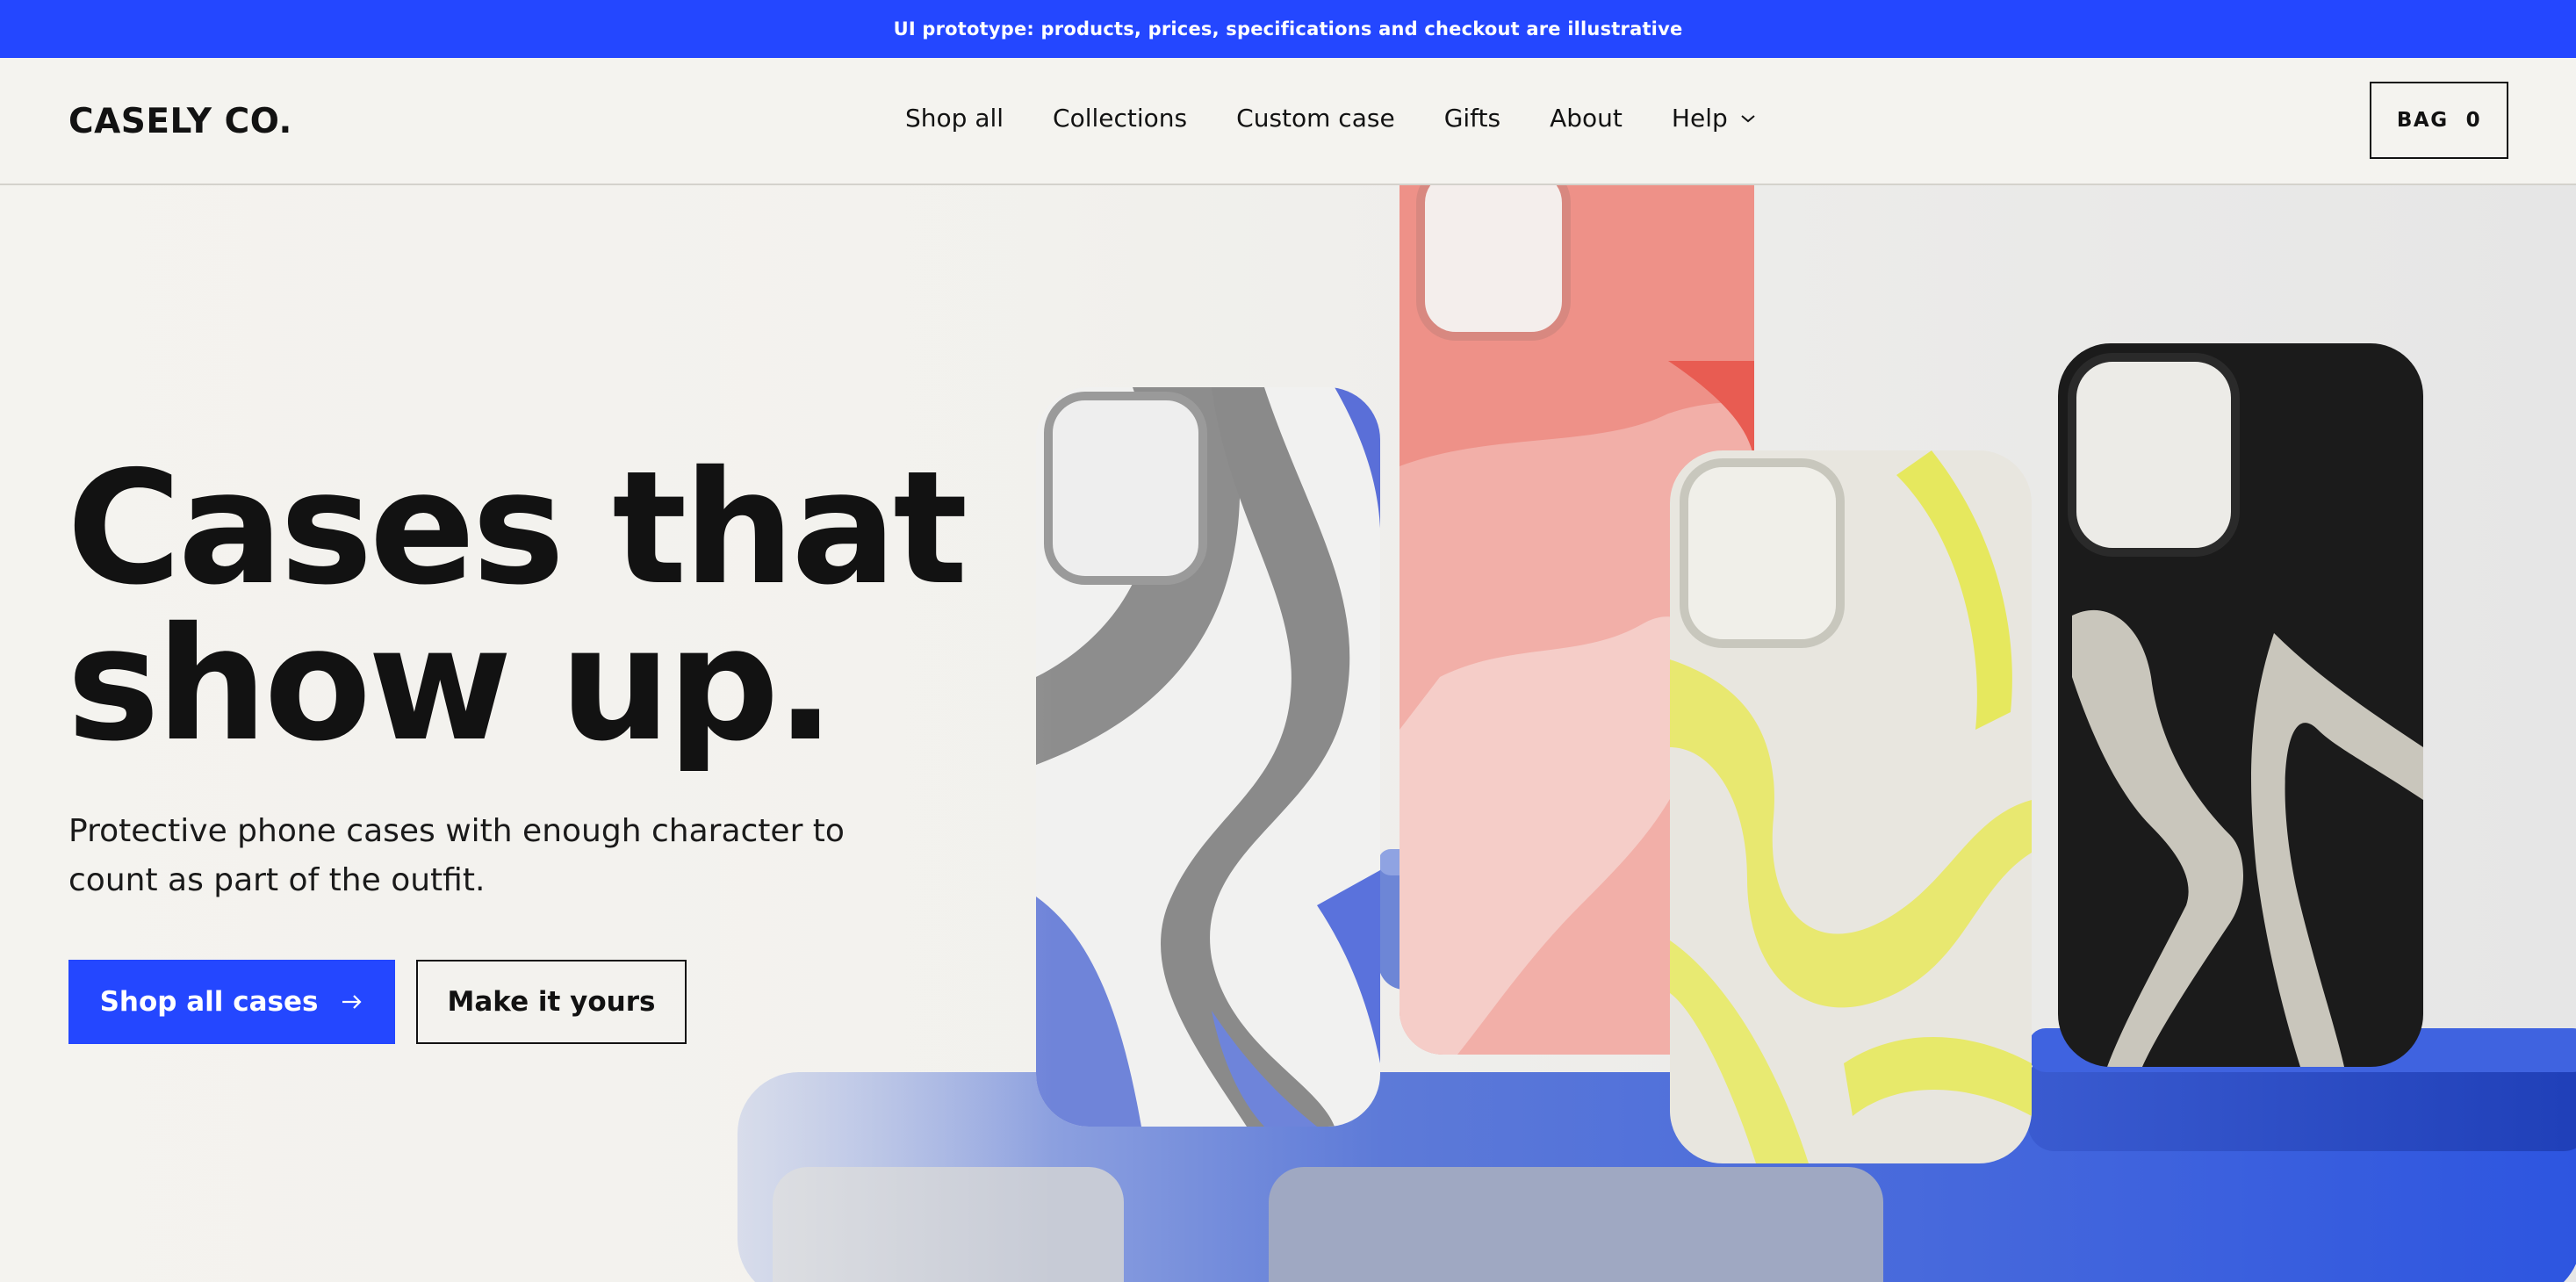 The height and width of the screenshot is (1282, 2576). I want to click on nav-help-label: Help, so click(1699, 119).